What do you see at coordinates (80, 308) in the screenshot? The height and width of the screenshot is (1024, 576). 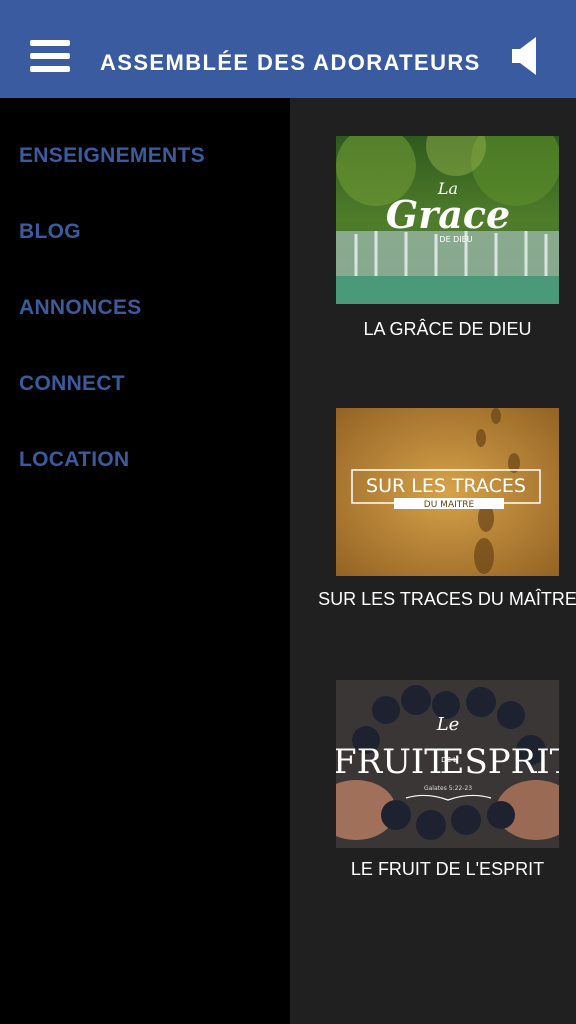 I see `drawer-item-annonces: ANNONCES` at bounding box center [80, 308].